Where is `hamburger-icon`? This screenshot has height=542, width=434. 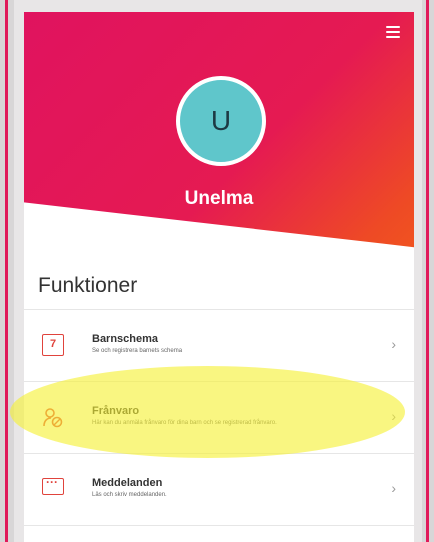 hamburger-icon is located at coordinates (393, 32).